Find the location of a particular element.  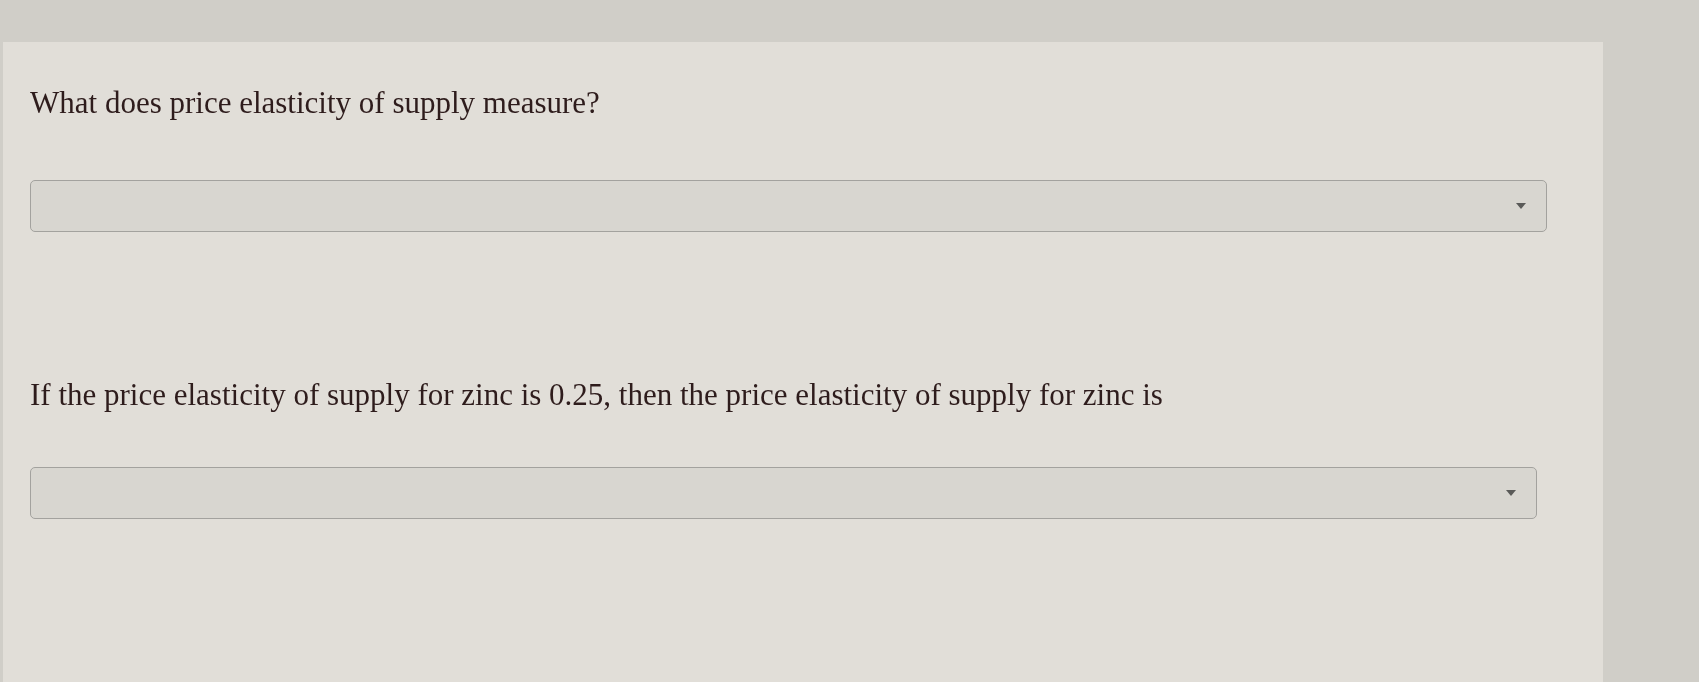

question-text: If the price elasticity of supply for zinc is 0.25, then the price elasticity of supply for zinc is is located at coordinates (596, 395).